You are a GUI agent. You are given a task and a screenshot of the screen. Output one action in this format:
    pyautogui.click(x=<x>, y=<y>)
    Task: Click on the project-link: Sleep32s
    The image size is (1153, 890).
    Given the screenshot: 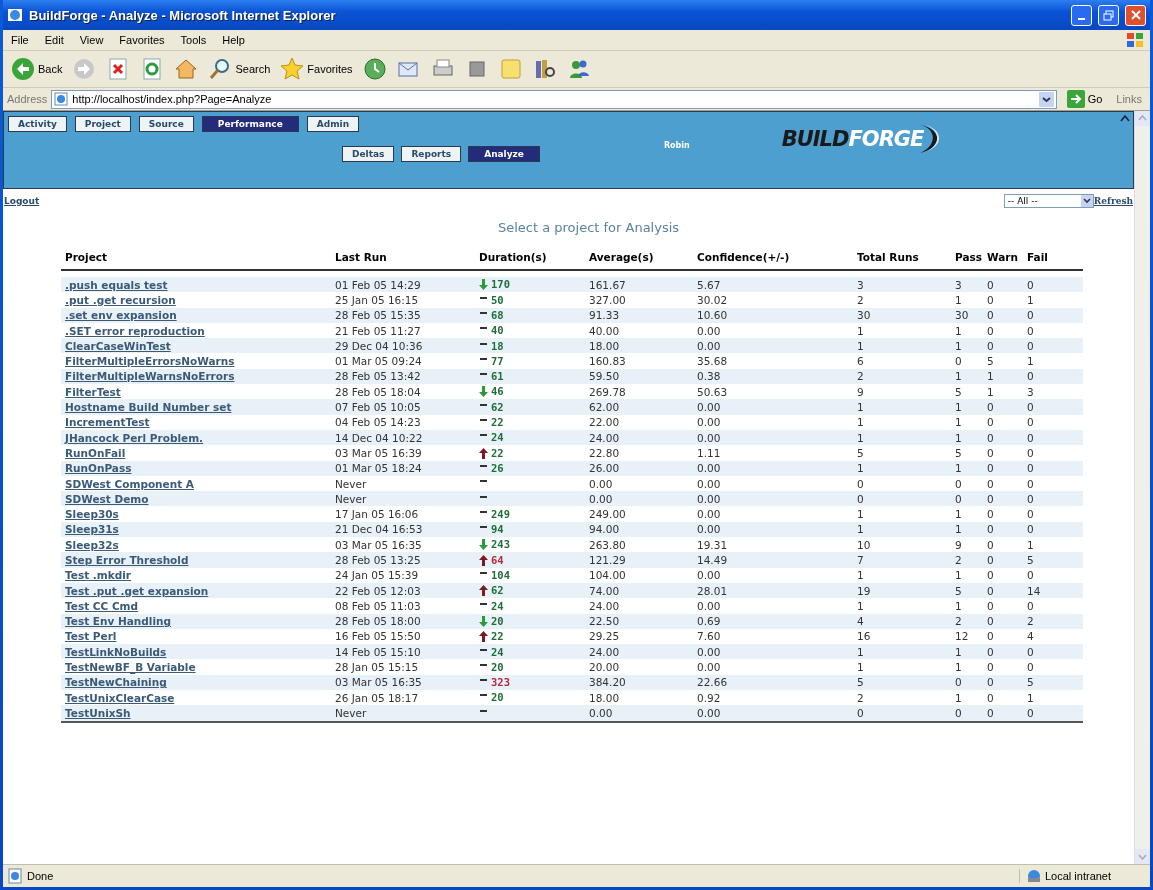 What is the action you would take?
    pyautogui.click(x=92, y=544)
    